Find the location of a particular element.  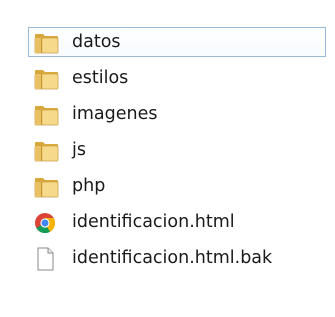

file-name: php is located at coordinates (89, 186).